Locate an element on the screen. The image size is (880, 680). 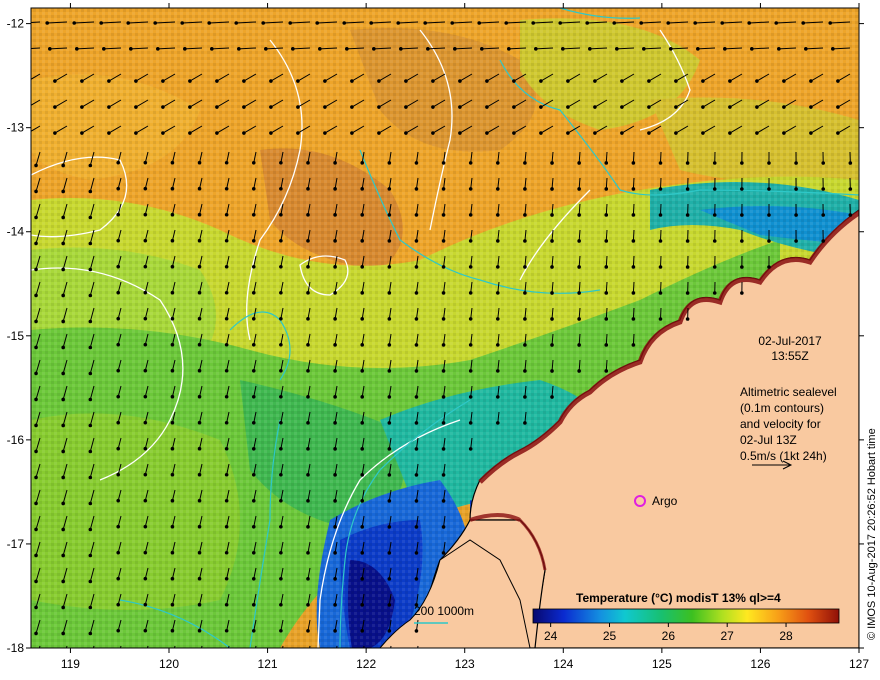
lon-tick-label: 122 is located at coordinates (366, 664).